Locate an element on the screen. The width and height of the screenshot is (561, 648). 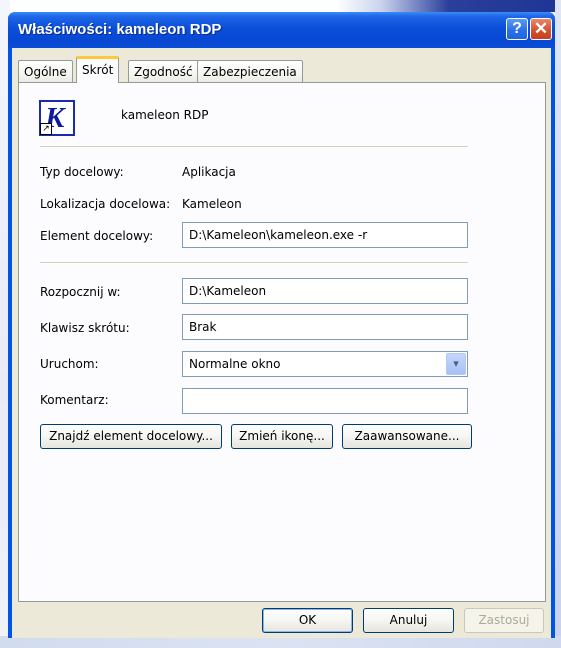
help-button: ? is located at coordinates (517, 29).